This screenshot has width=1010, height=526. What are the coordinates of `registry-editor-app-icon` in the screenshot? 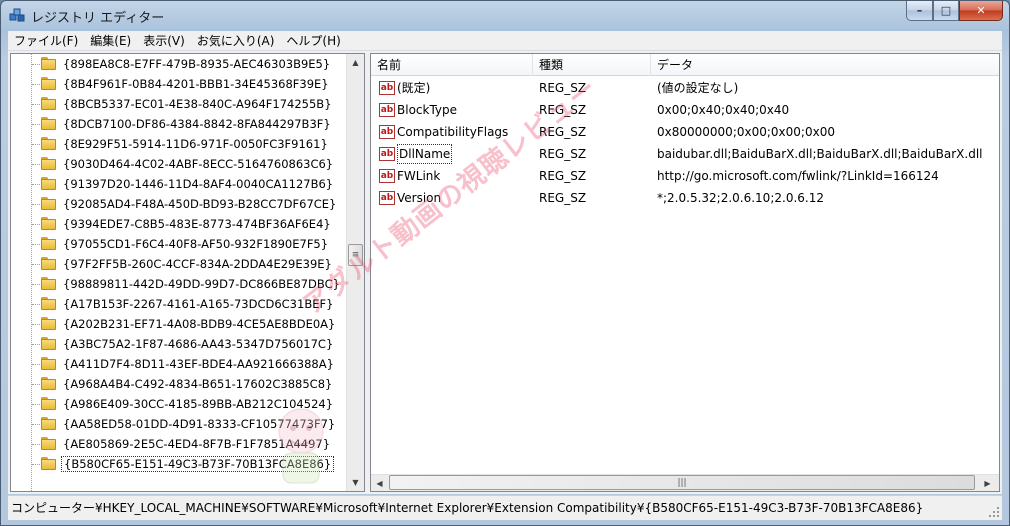 It's located at (17, 15).